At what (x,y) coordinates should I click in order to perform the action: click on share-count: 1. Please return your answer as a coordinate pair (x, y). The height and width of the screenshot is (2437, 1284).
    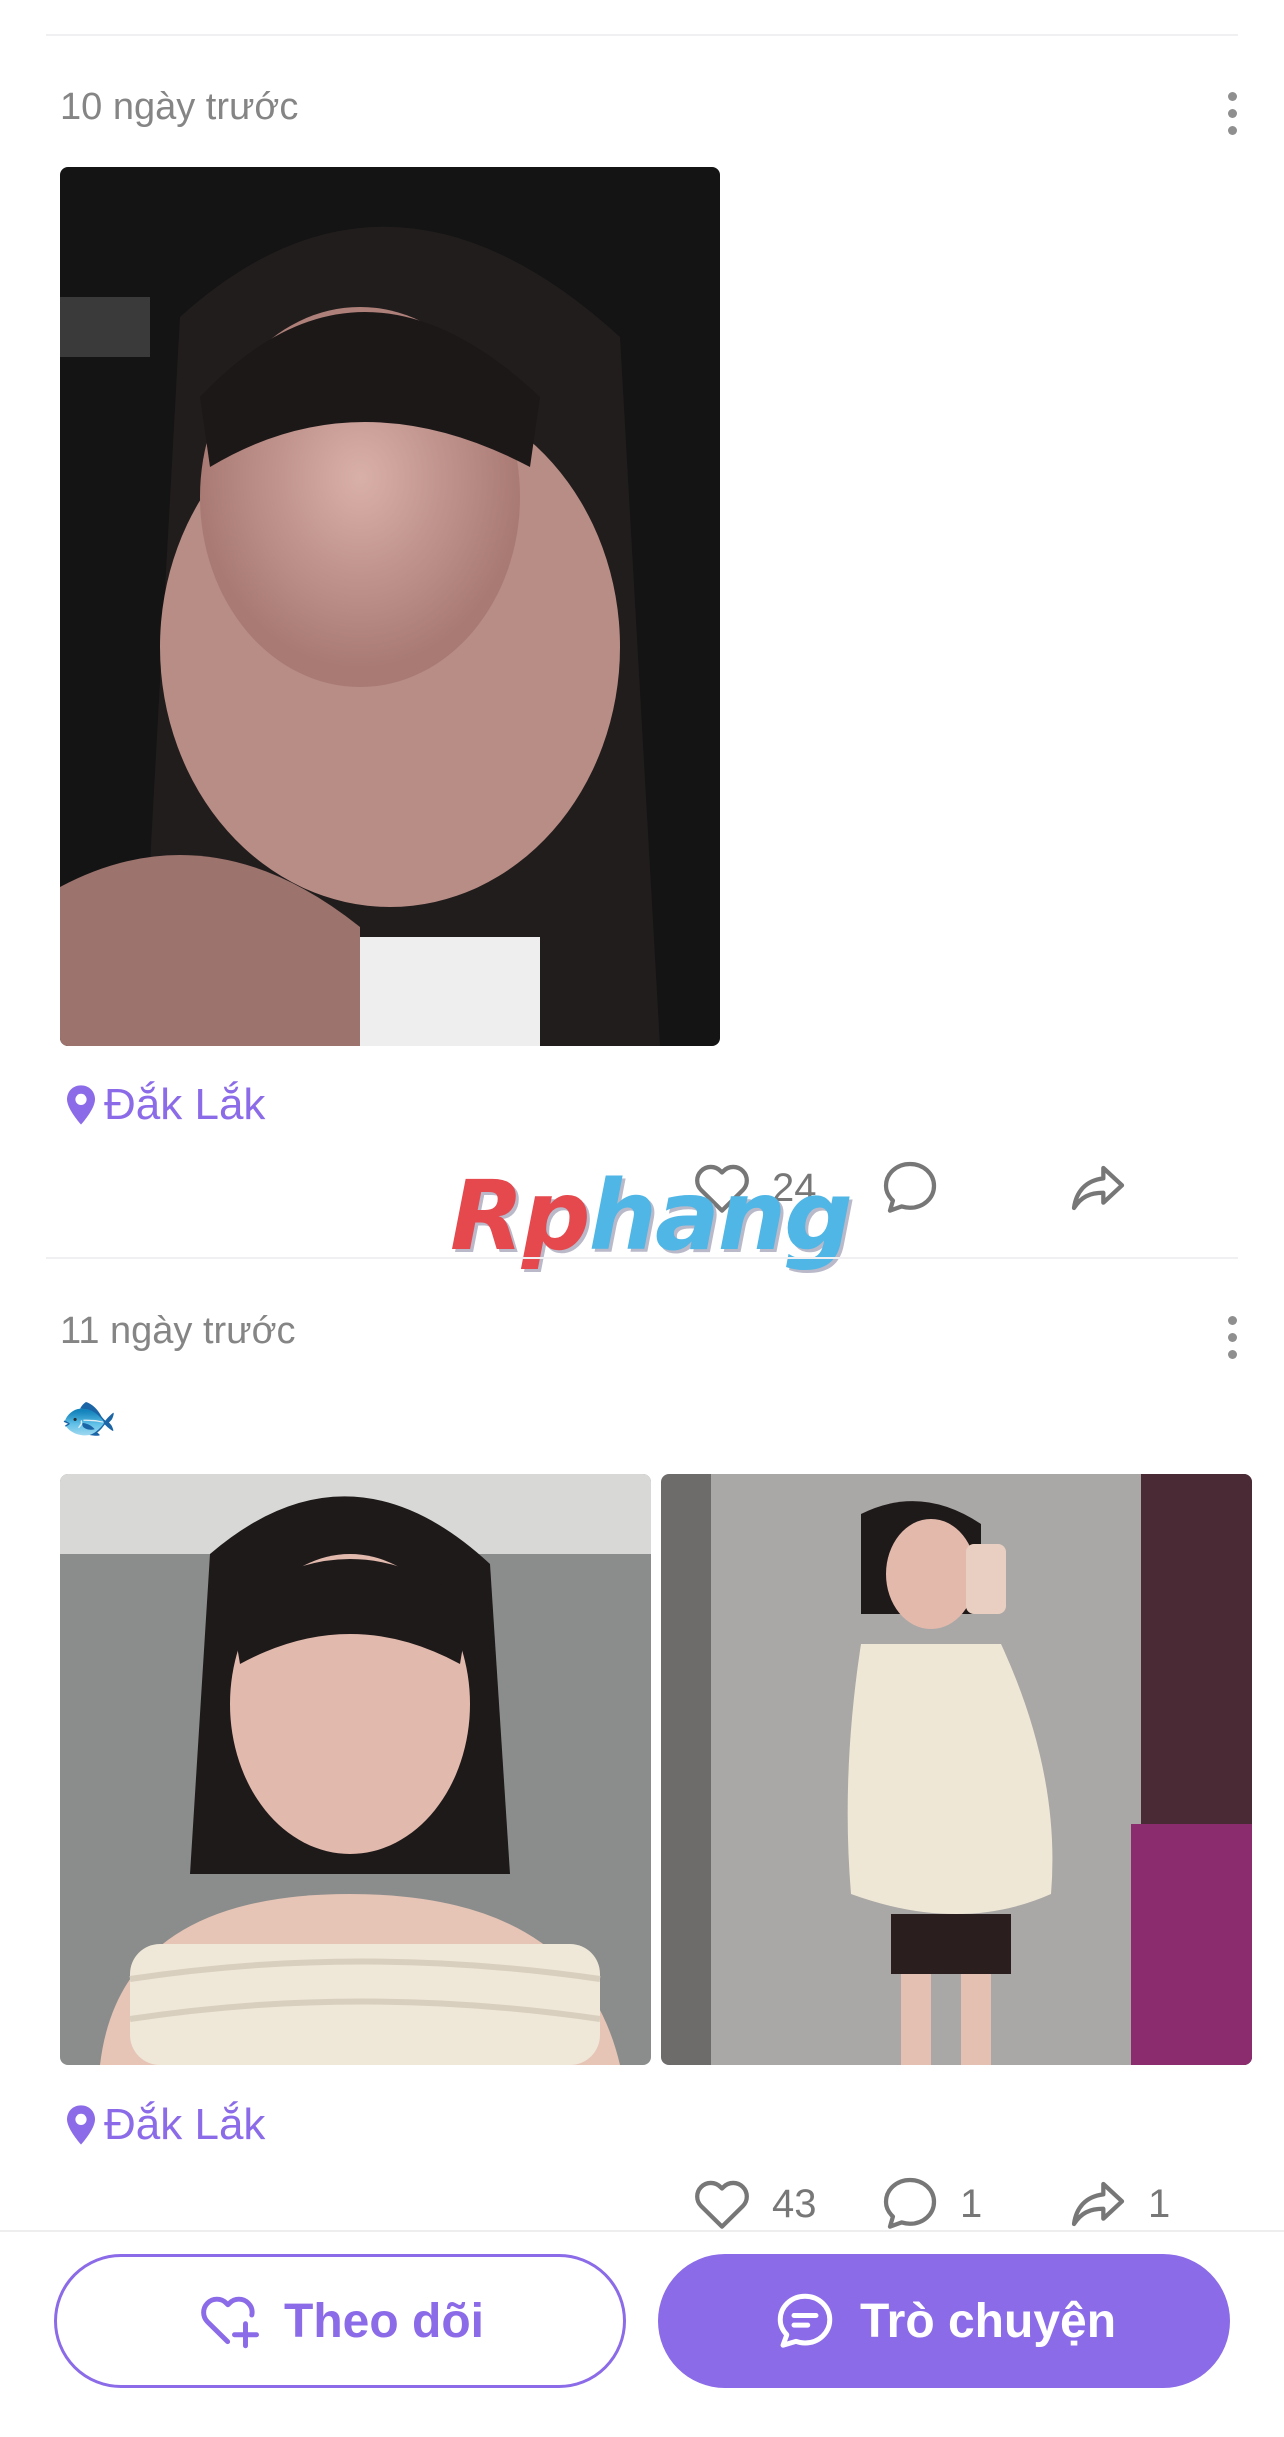
    Looking at the image, I should click on (1159, 2203).